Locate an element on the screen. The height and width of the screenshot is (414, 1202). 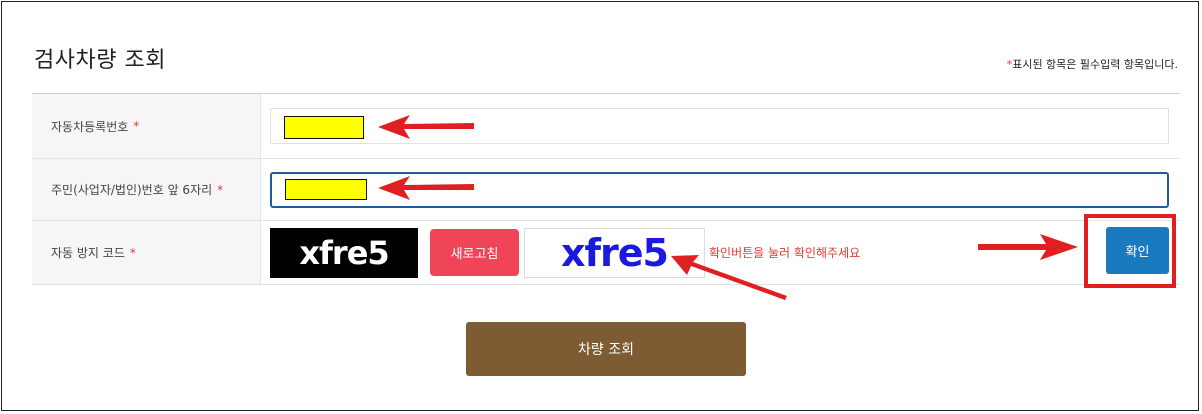
form-row-resident-number: 주민(사업자/법인)번호 앞 6자리 * is located at coordinates (606, 190).